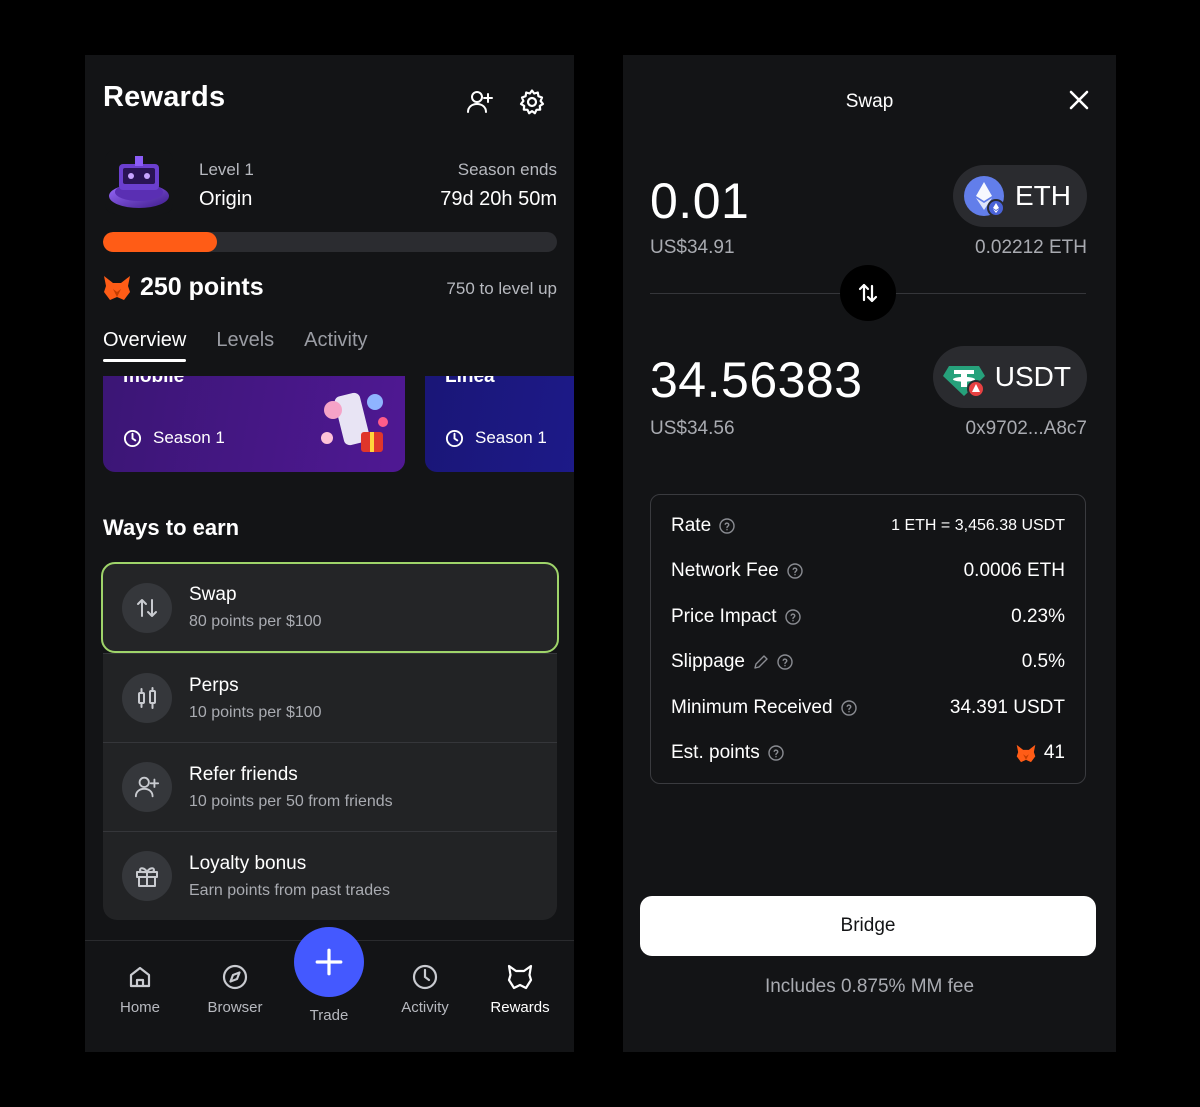 The width and height of the screenshot is (1200, 1107). What do you see at coordinates (1038, 616) in the screenshot?
I see `detail-value: 0.23%` at bounding box center [1038, 616].